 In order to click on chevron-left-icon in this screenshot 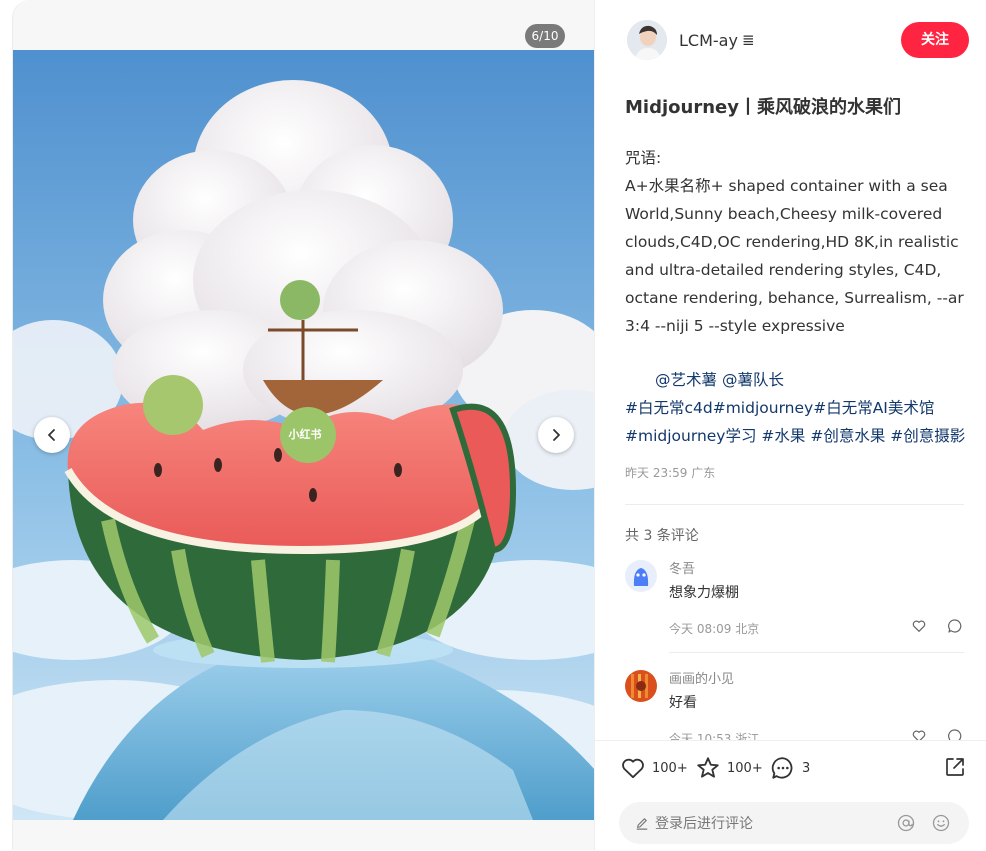, I will do `click(51, 435)`.